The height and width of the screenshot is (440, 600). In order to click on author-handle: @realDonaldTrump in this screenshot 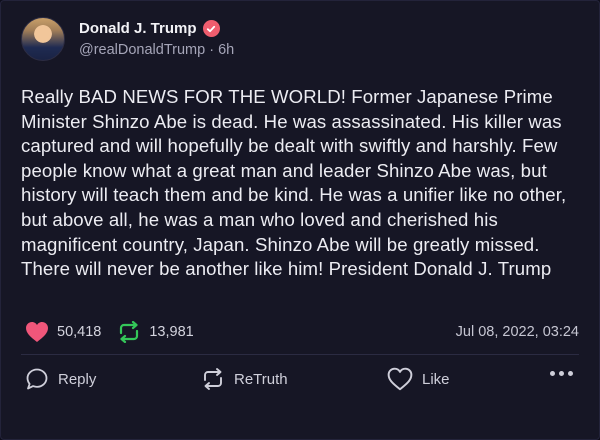, I will do `click(142, 50)`.